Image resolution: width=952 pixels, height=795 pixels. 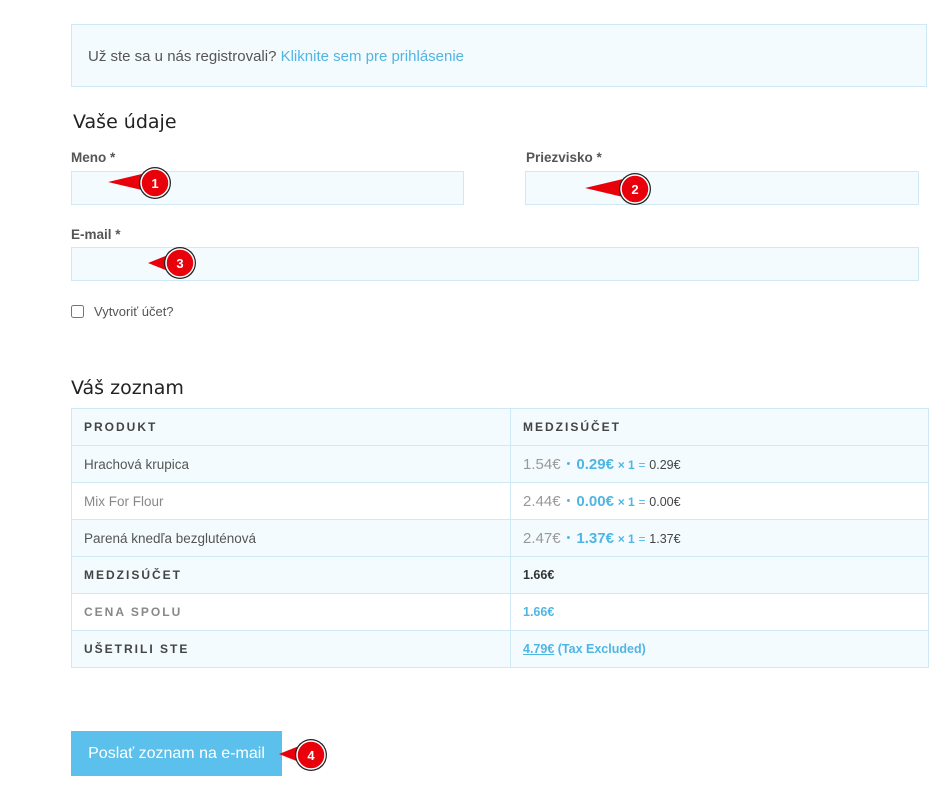 What do you see at coordinates (665, 538) in the screenshot?
I see `line-total: 1.37€` at bounding box center [665, 538].